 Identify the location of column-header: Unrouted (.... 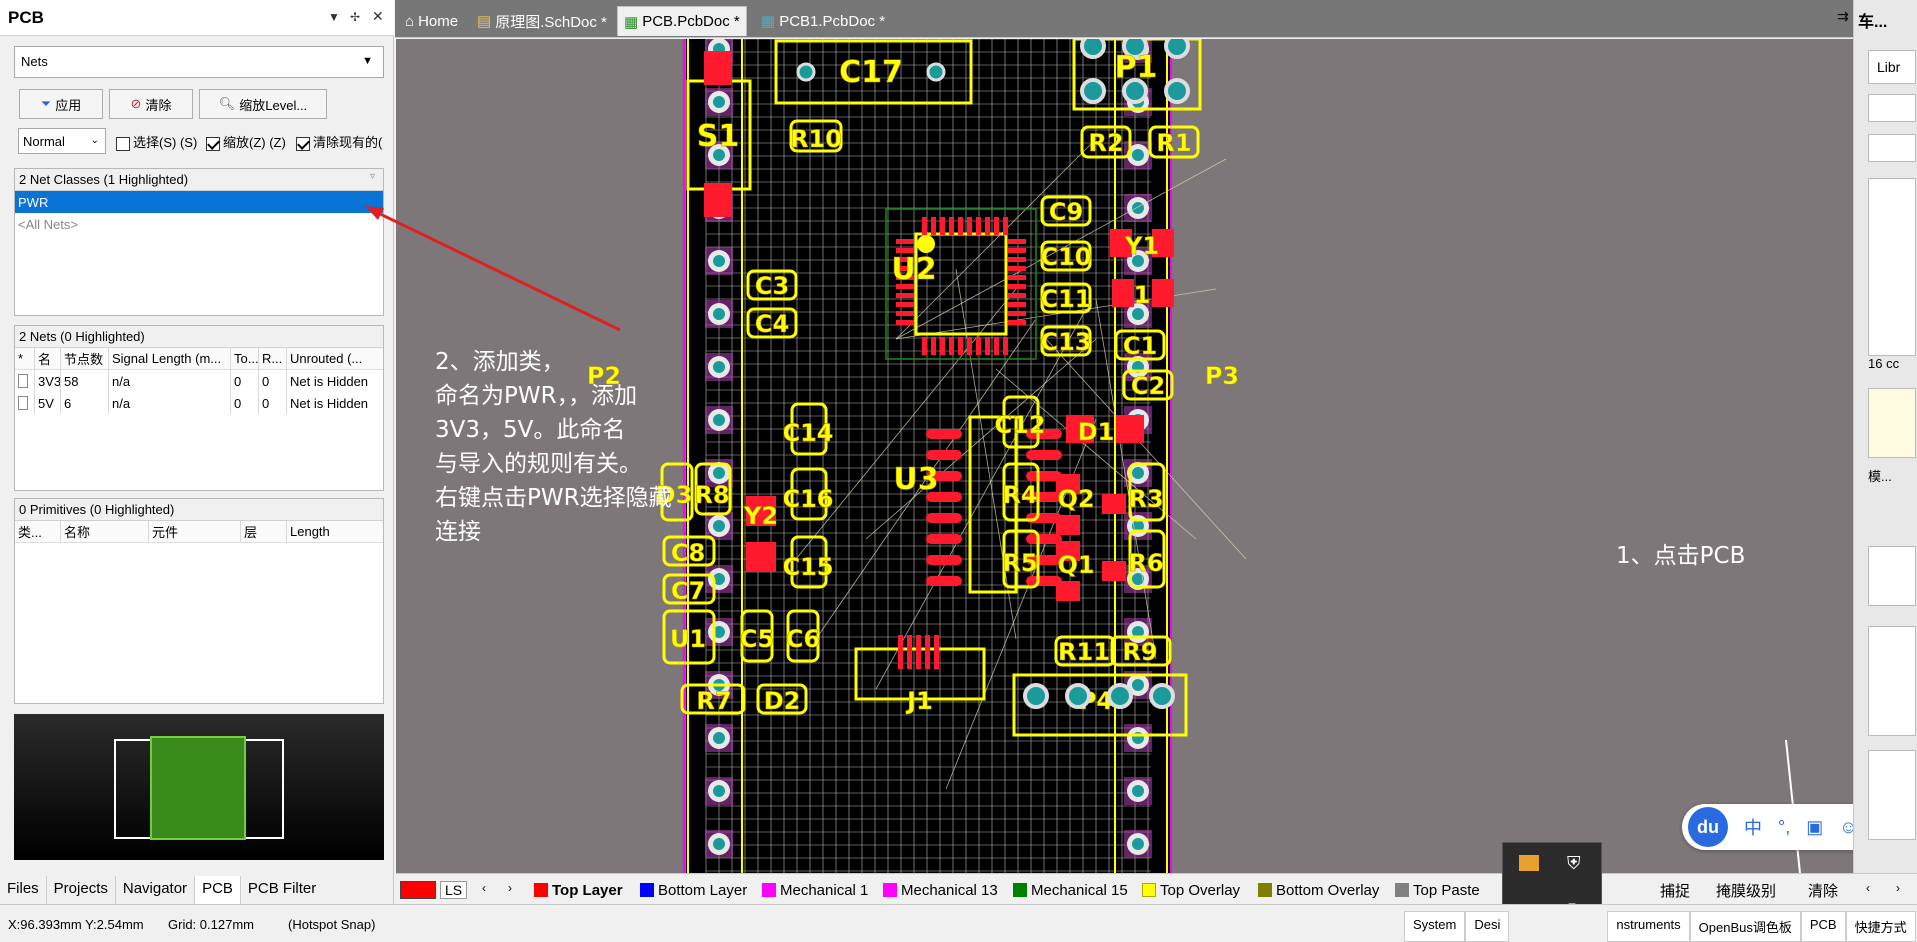
(335, 358).